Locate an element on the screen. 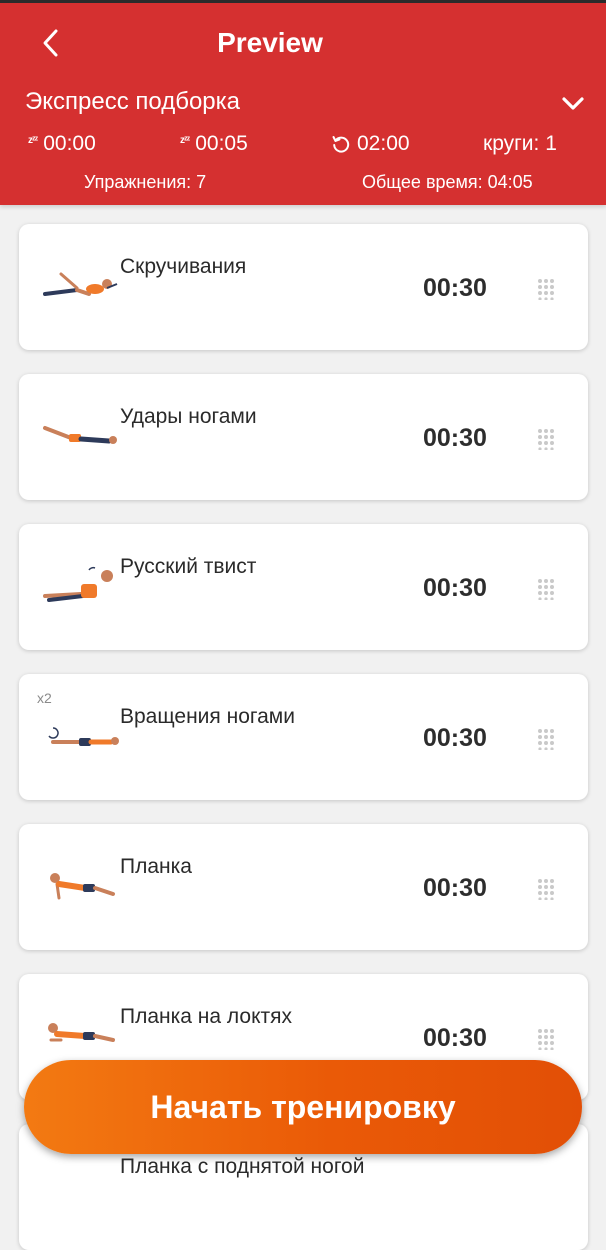  exercise-name: Планка с поднятой ногой is located at coordinates (242, 1166).